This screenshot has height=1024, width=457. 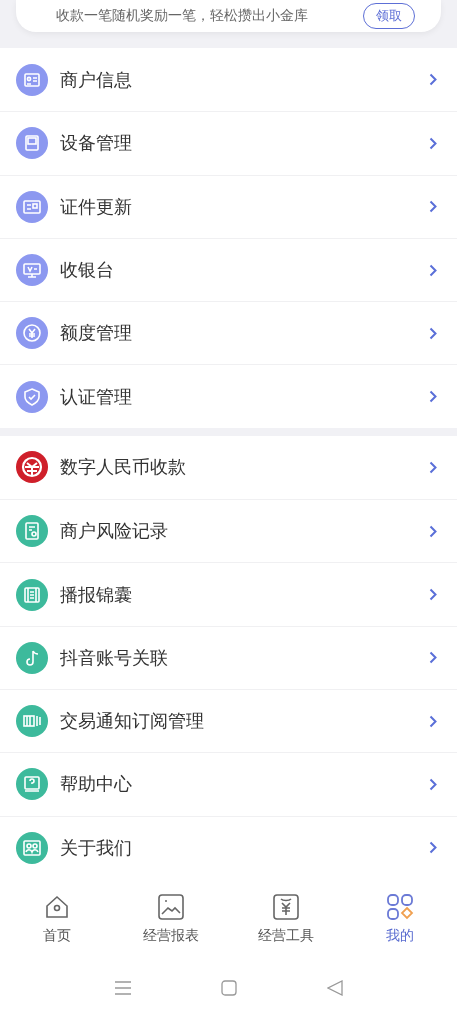 What do you see at coordinates (114, 657) in the screenshot?
I see `menu-label: 抖音账号关联` at bounding box center [114, 657].